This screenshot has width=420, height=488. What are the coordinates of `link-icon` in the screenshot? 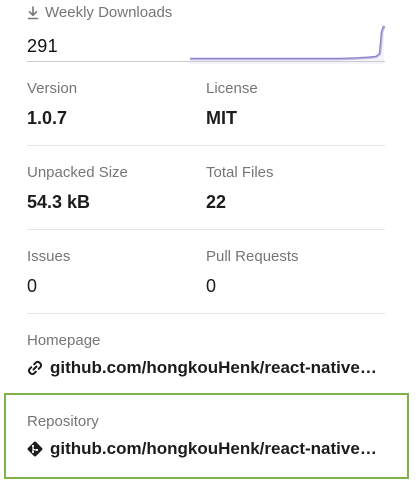 It's located at (35, 368).